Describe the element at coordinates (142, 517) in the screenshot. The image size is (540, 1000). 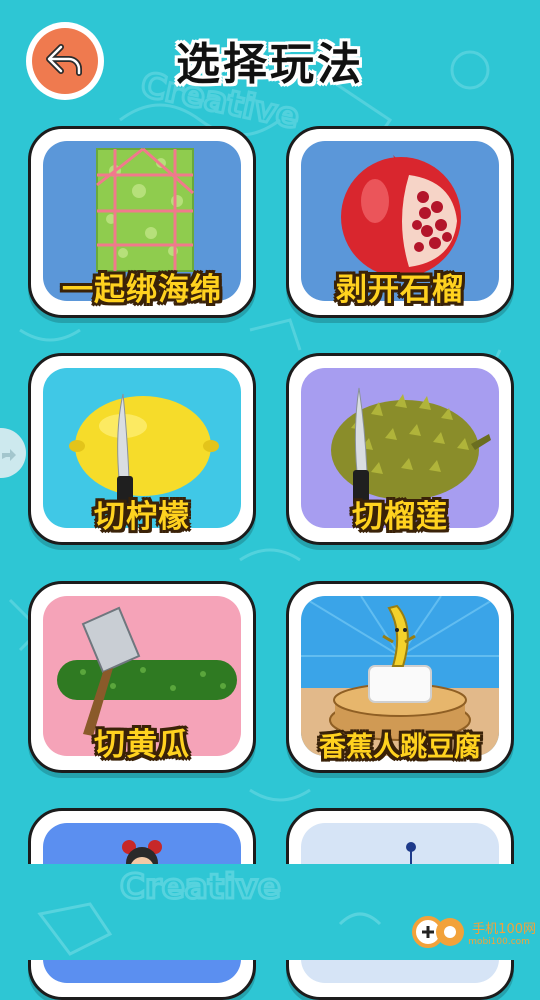
I see `card-label: 切柠檬` at that location.